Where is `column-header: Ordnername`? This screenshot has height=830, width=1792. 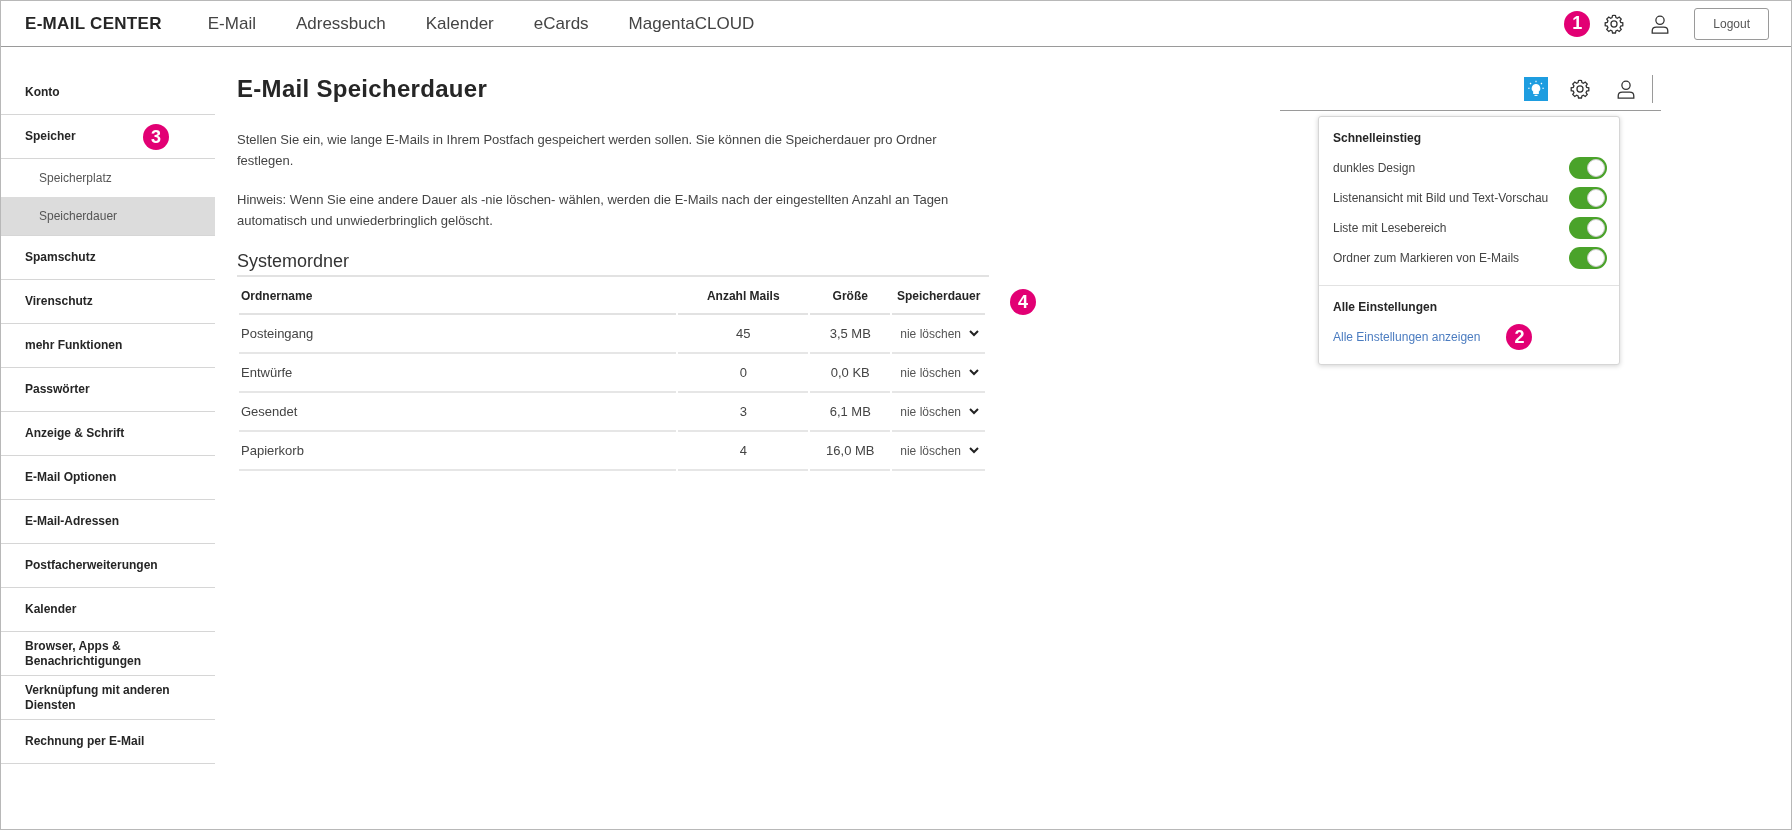 column-header: Ordnername is located at coordinates (458, 297).